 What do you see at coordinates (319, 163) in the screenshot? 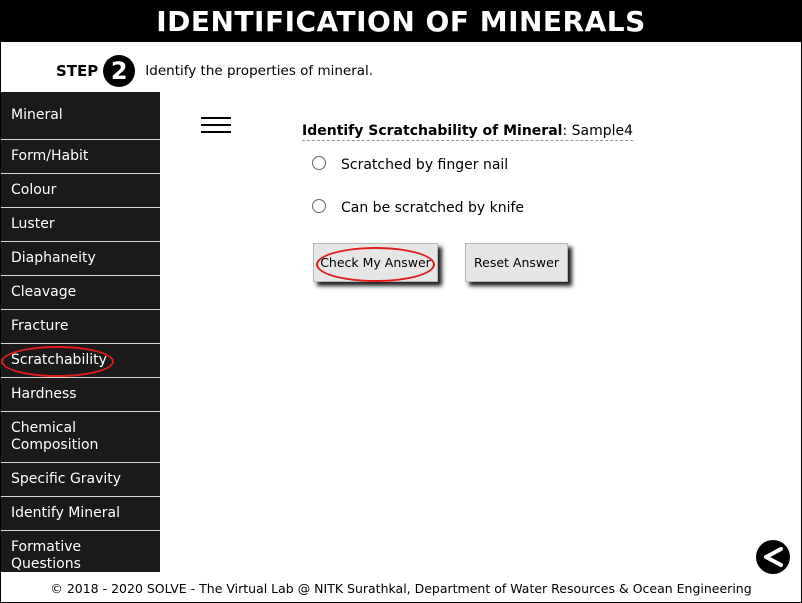
I see `radio-finger-nail` at bounding box center [319, 163].